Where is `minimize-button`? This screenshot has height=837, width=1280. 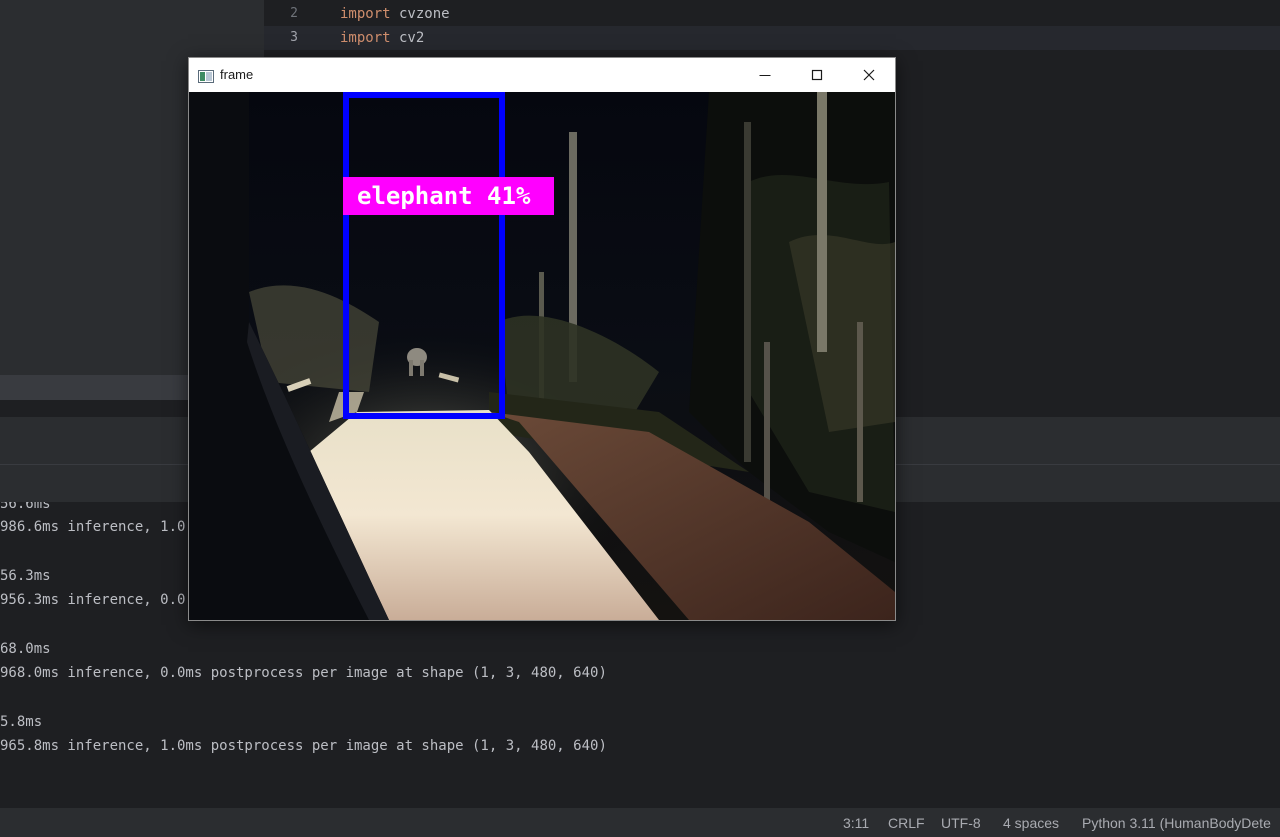
minimize-button is located at coordinates (765, 75).